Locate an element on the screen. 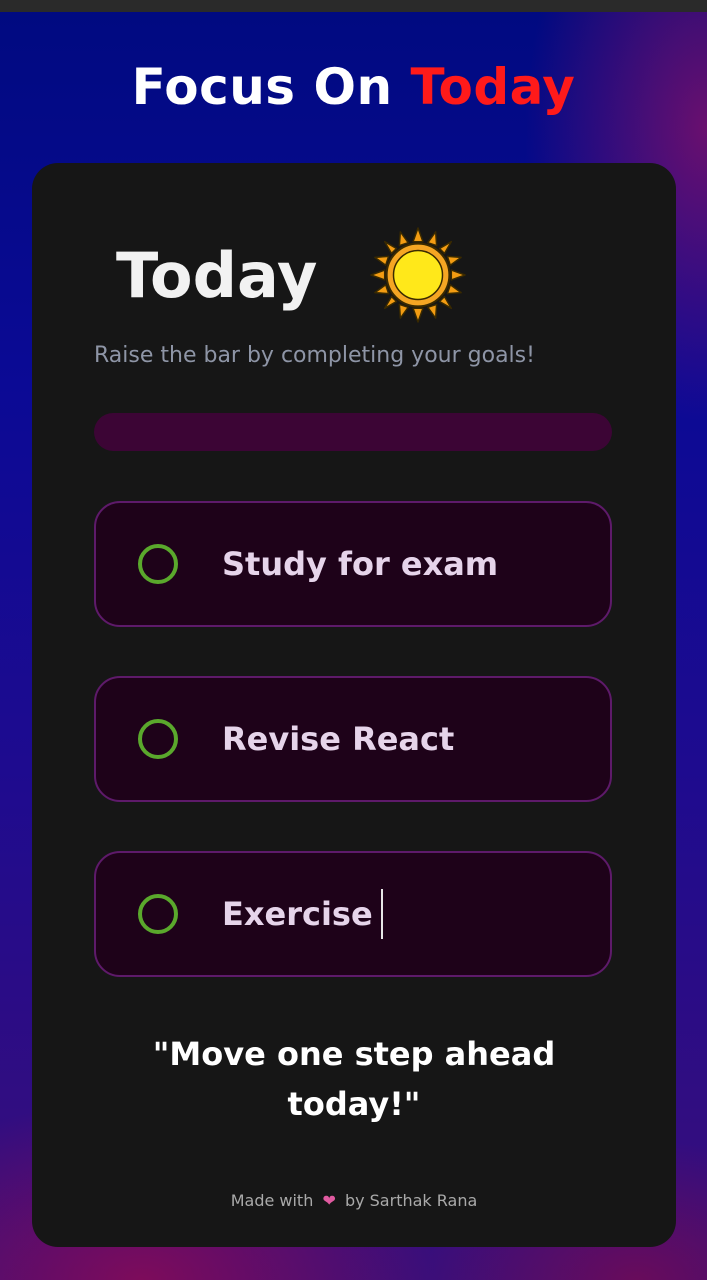 Image resolution: width=707 pixels, height=1280 pixels. goal-input: Study for exam is located at coordinates (360, 564).